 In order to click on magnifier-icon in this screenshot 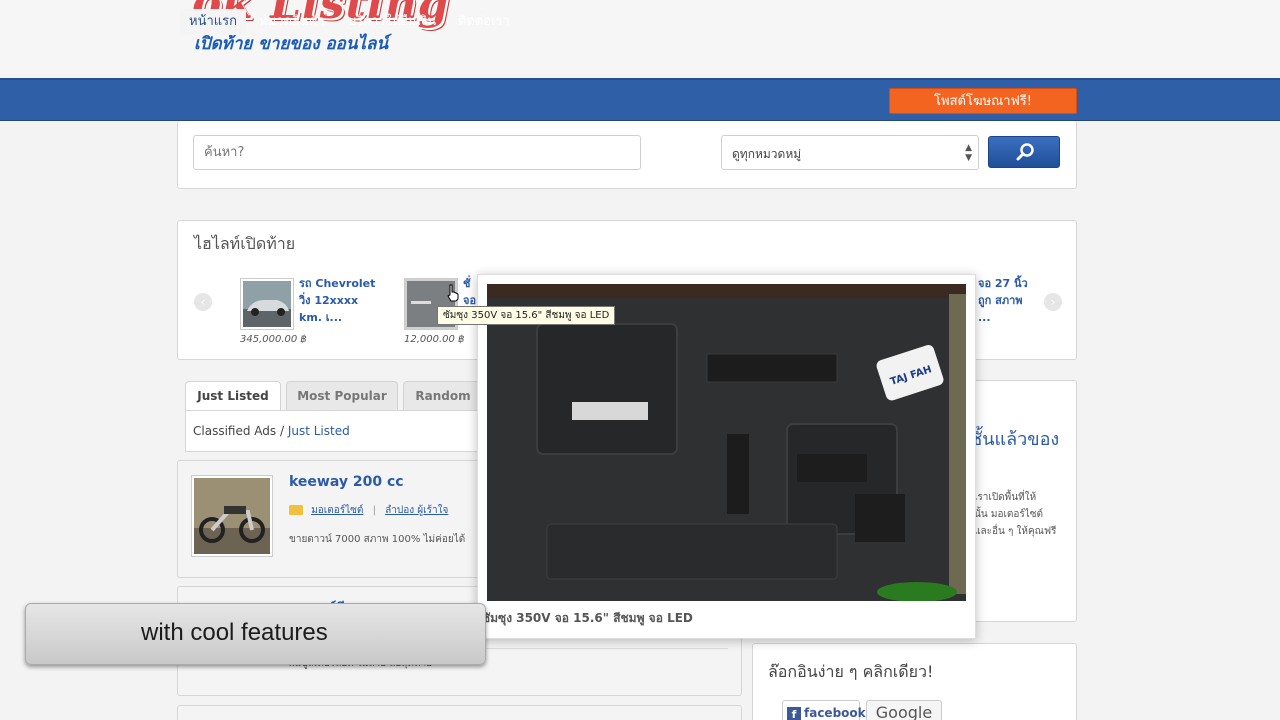, I will do `click(1025, 152)`.